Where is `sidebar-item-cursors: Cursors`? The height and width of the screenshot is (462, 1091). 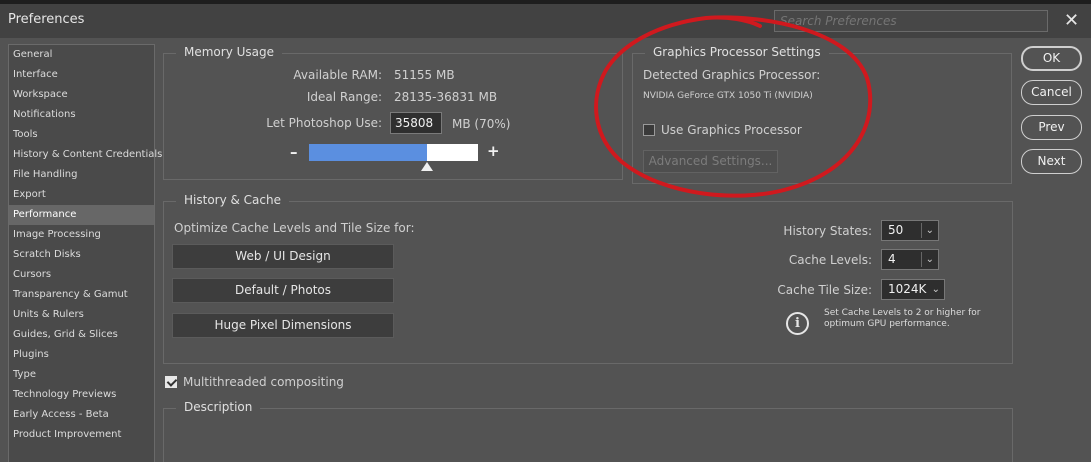 sidebar-item-cursors: Cursors is located at coordinates (81, 275).